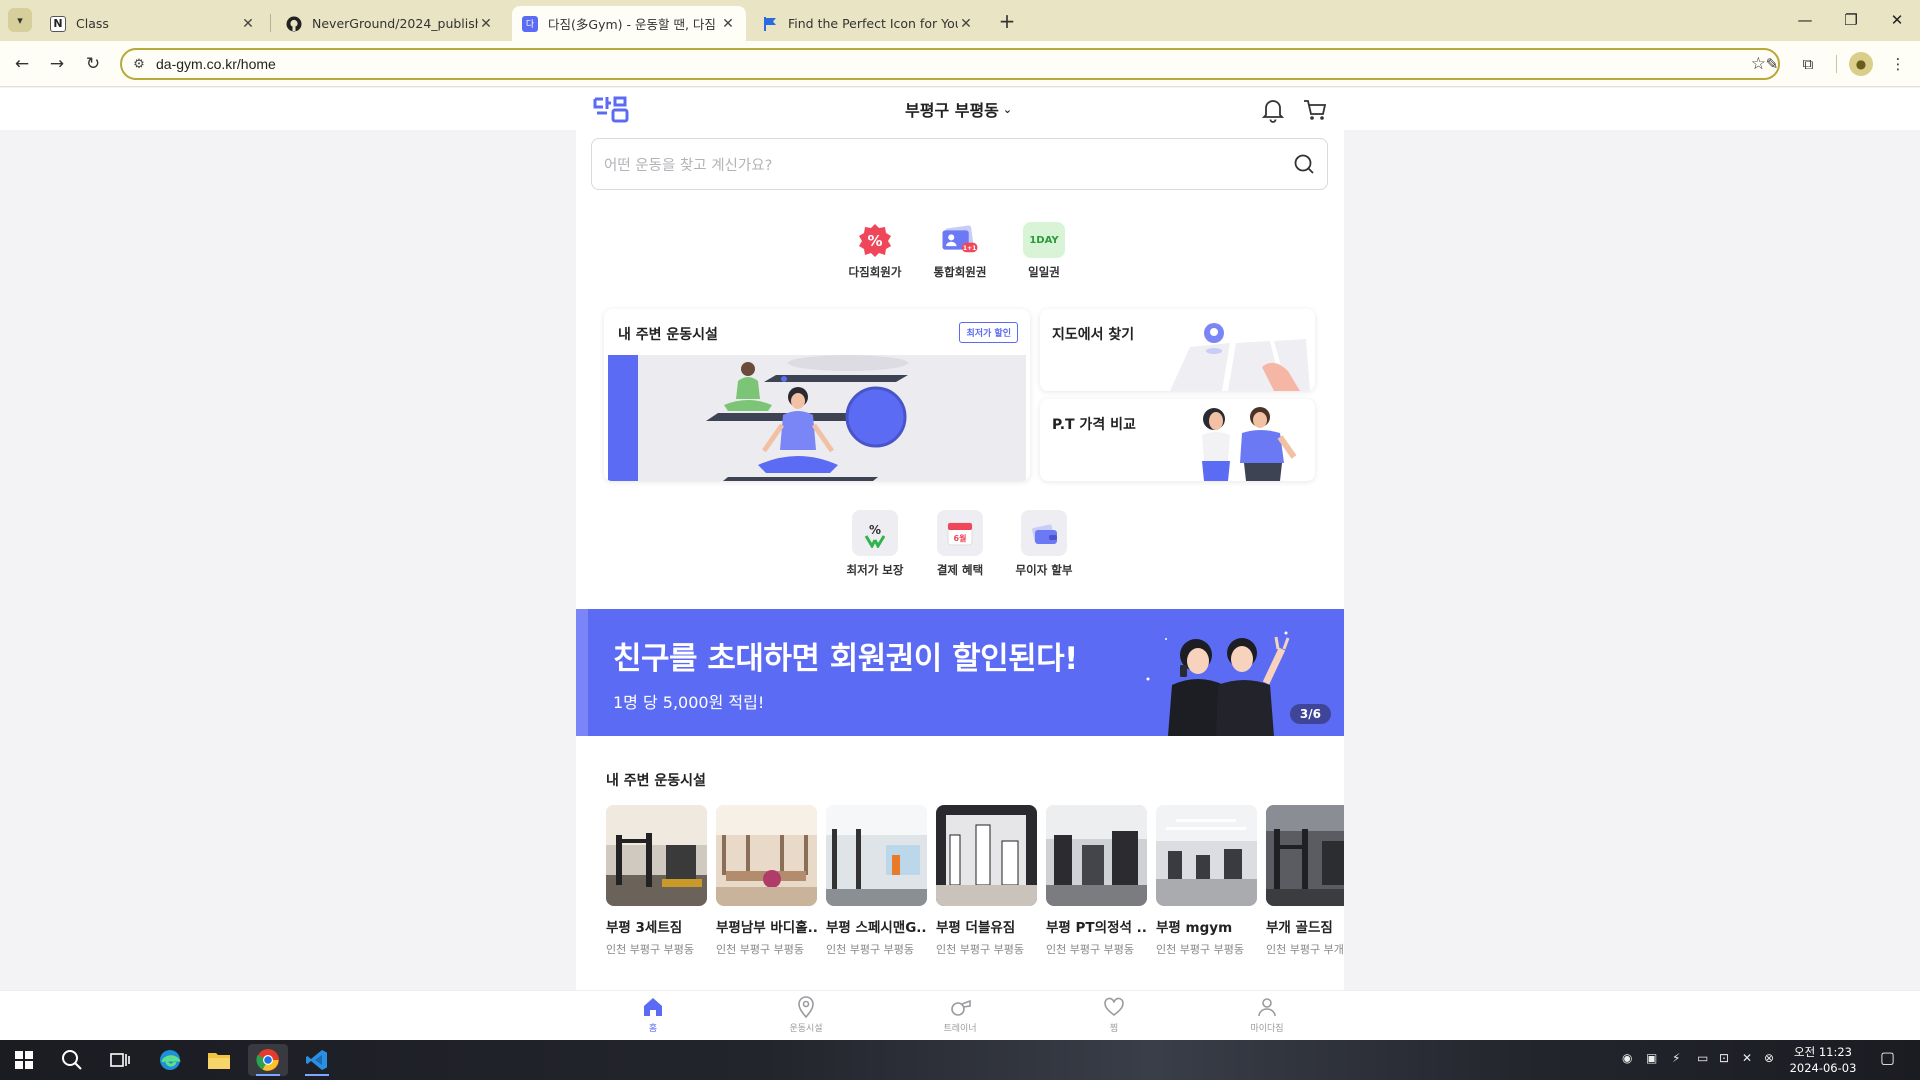 The height and width of the screenshot is (1080, 1920). What do you see at coordinates (1177, 350) in the screenshot?
I see `map-search-card: 지도에서 찾기` at bounding box center [1177, 350].